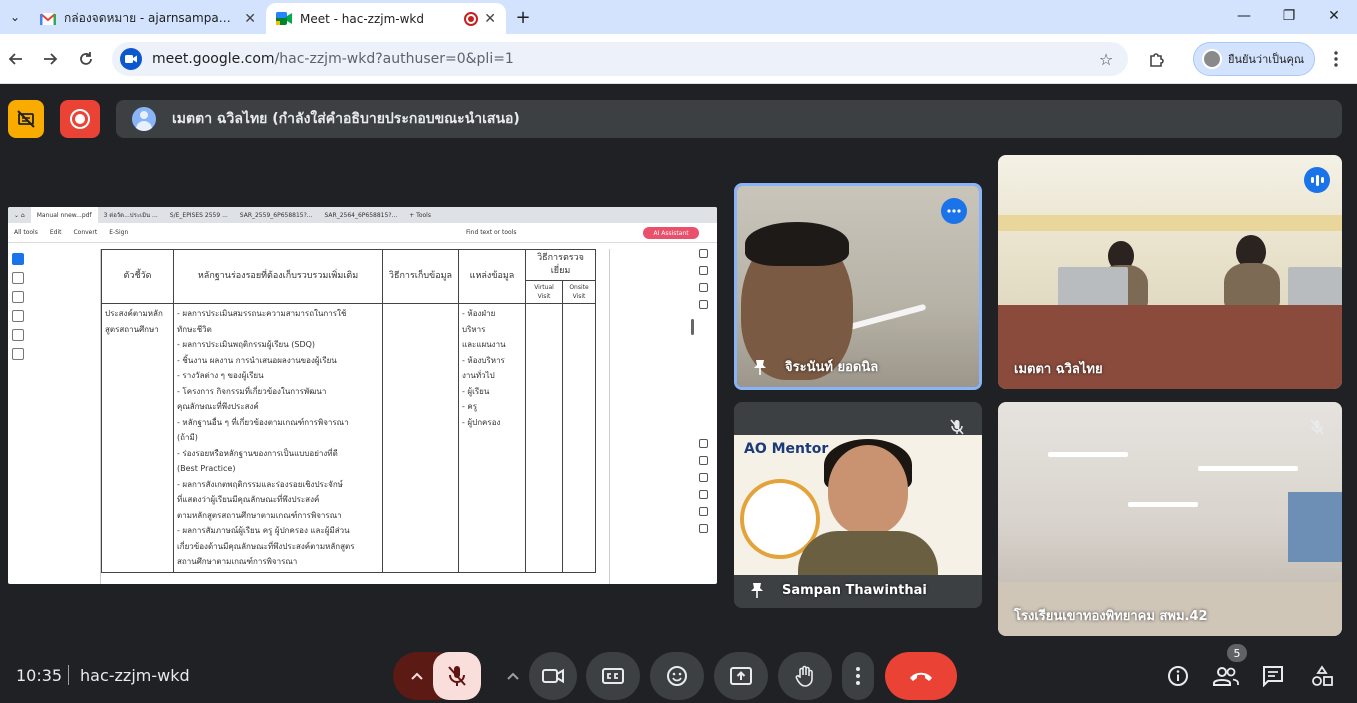 This screenshot has height=703, width=1357. I want to click on refresh-icon, so click(703, 494).